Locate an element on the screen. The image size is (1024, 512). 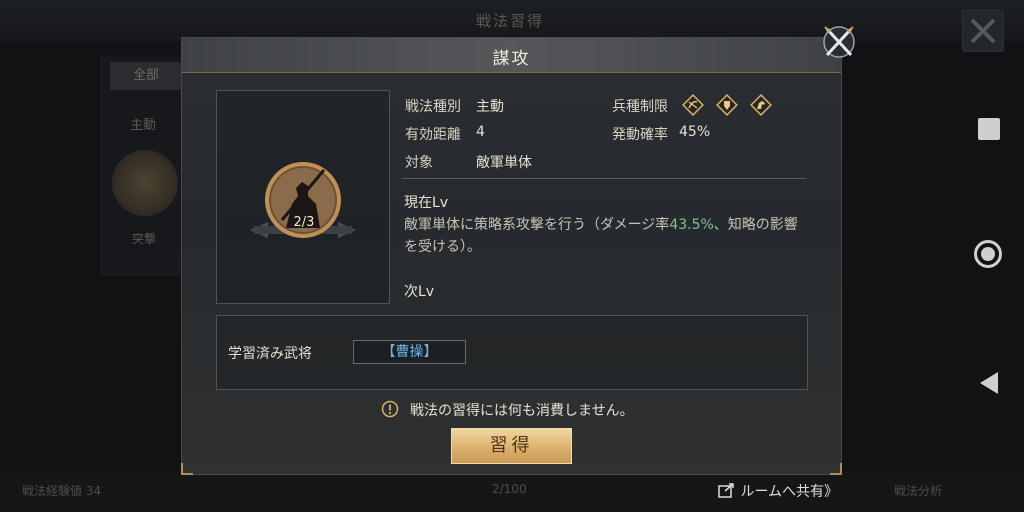
home-button is located at coordinates (988, 254).